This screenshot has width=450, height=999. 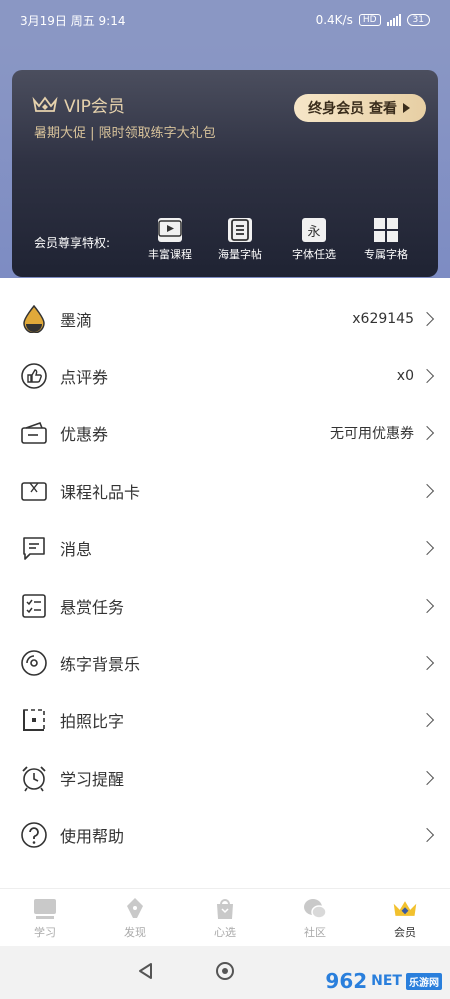 What do you see at coordinates (76, 320) in the screenshot?
I see `menu-item-label: 墨滴` at bounding box center [76, 320].